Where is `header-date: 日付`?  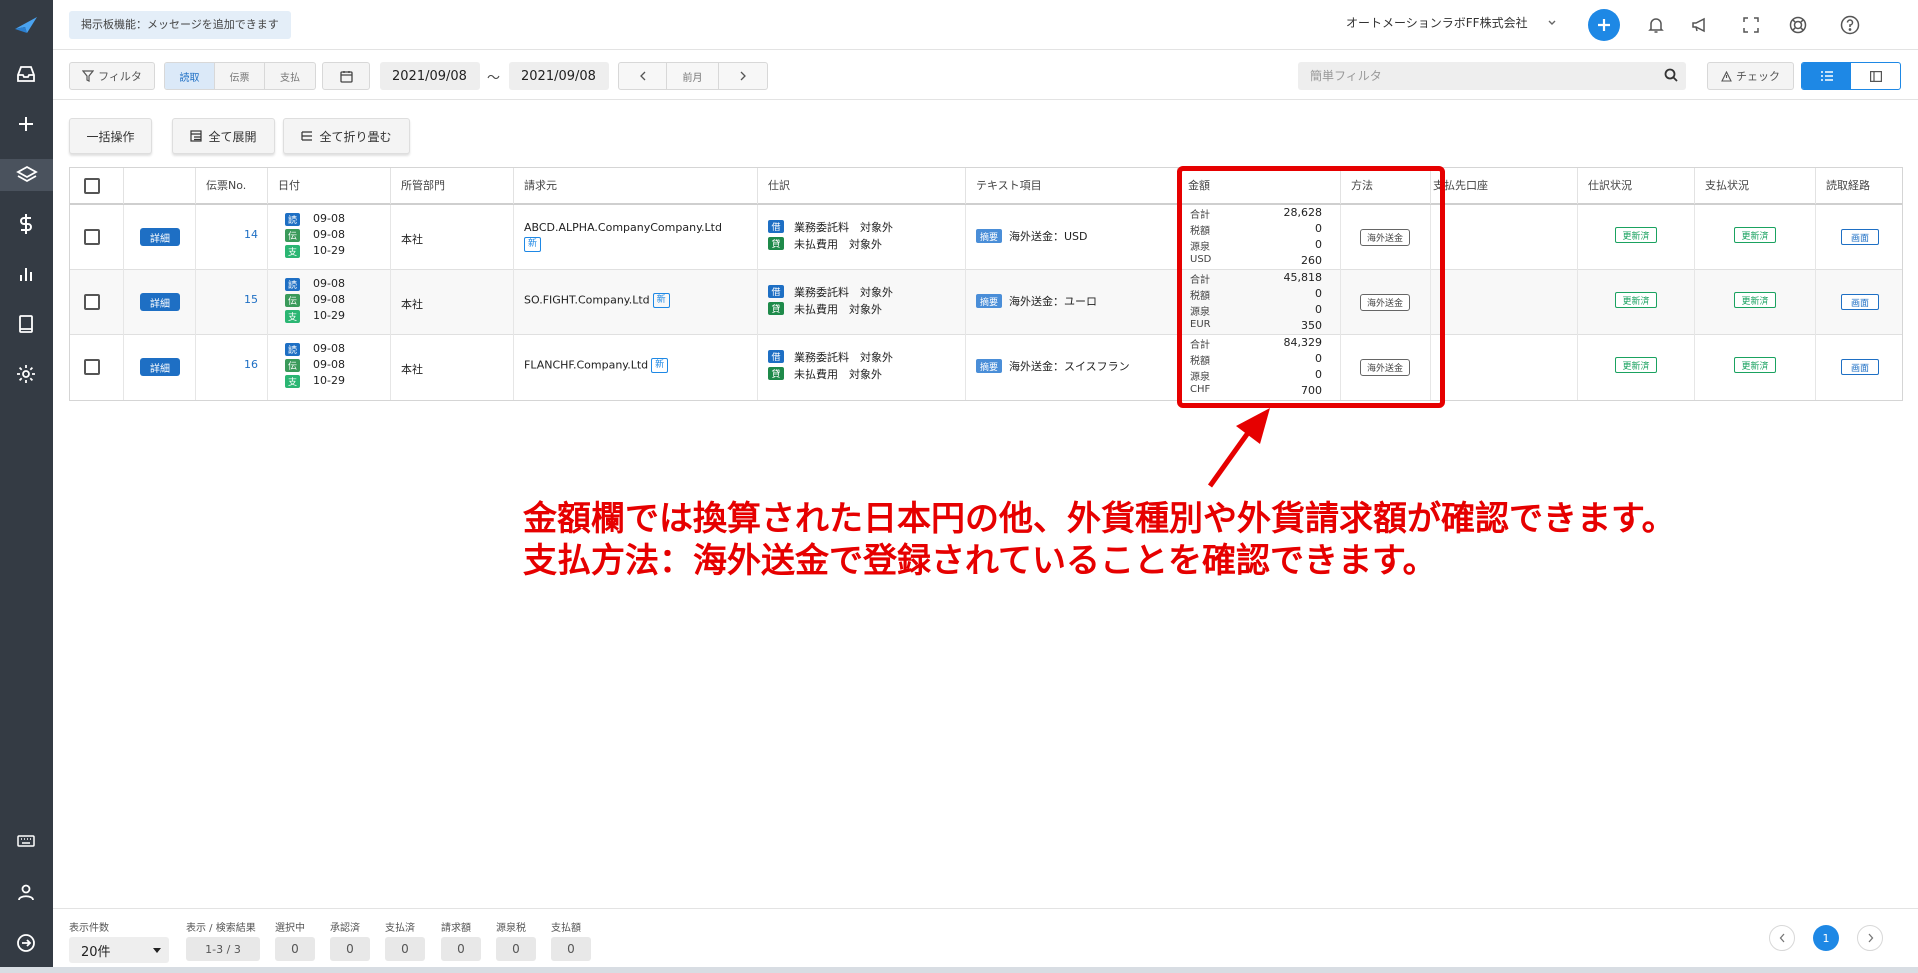
header-date: 日付 is located at coordinates (329, 186).